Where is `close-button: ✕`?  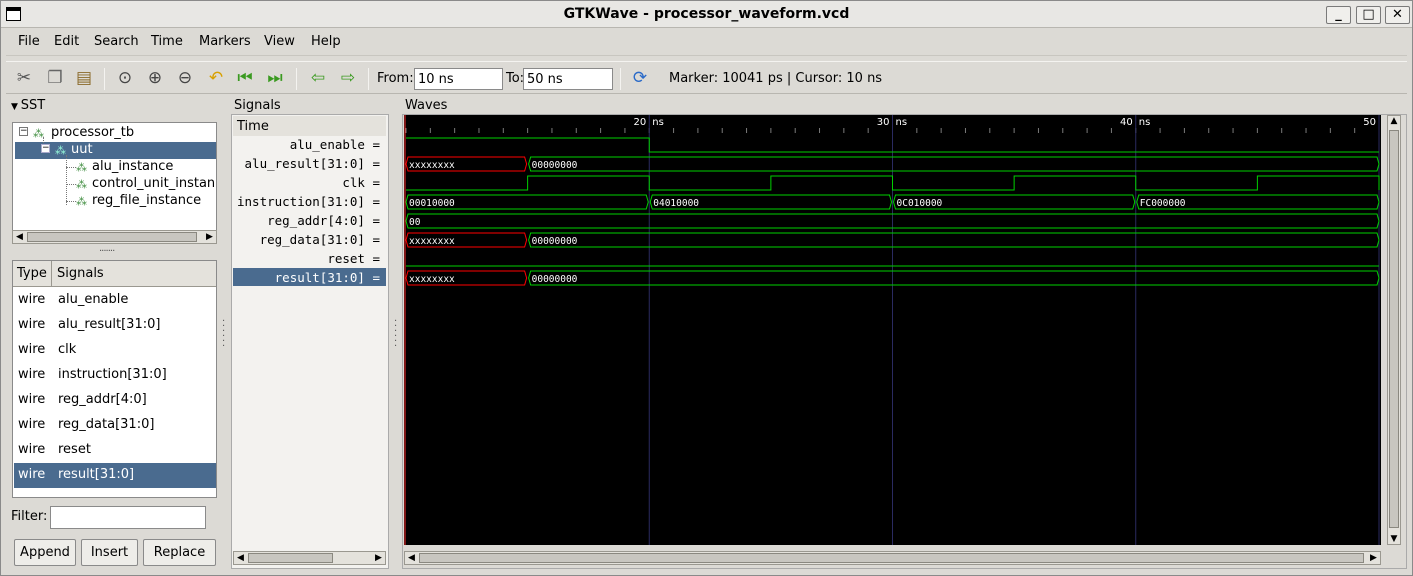
close-button: ✕ is located at coordinates (1397, 15).